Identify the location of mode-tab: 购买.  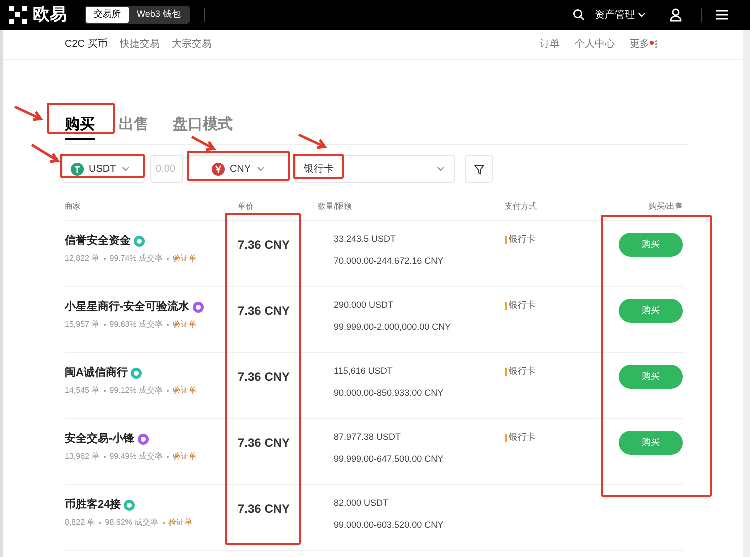
(80, 127).